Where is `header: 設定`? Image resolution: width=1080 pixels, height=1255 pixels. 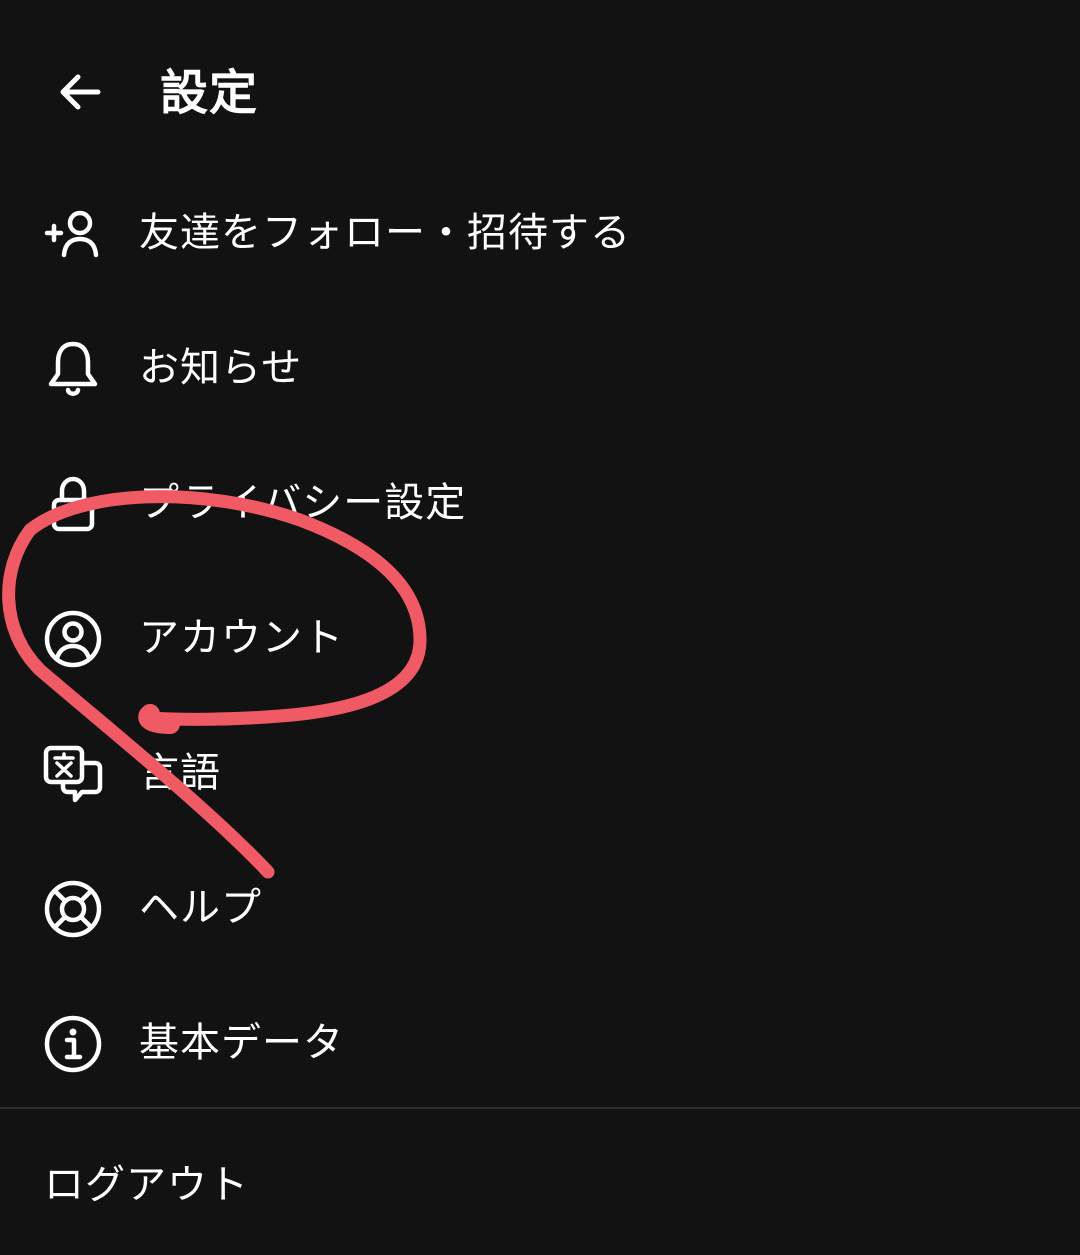
header: 設定 is located at coordinates (540, 90).